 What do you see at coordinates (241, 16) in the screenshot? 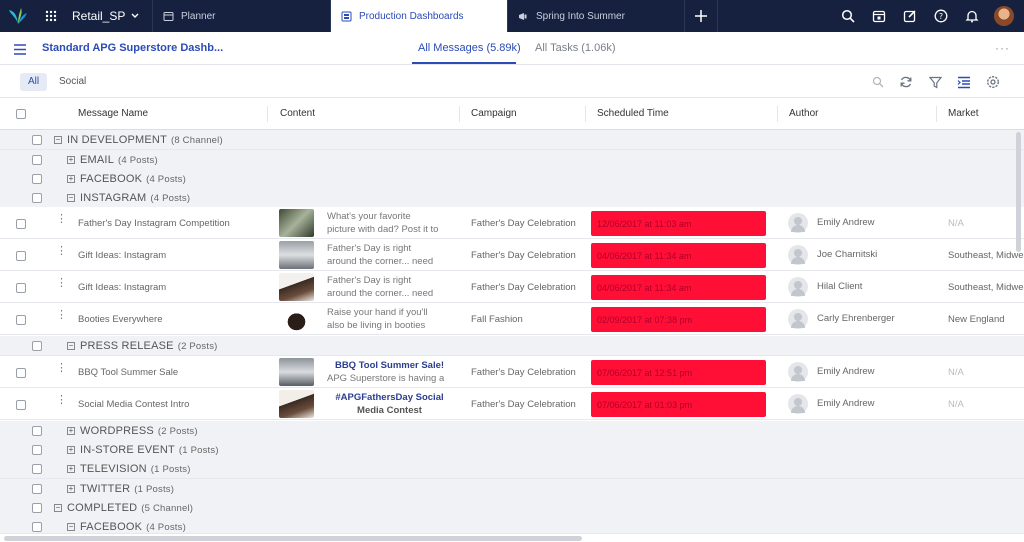
I see `tab-planner: Planner` at bounding box center [241, 16].